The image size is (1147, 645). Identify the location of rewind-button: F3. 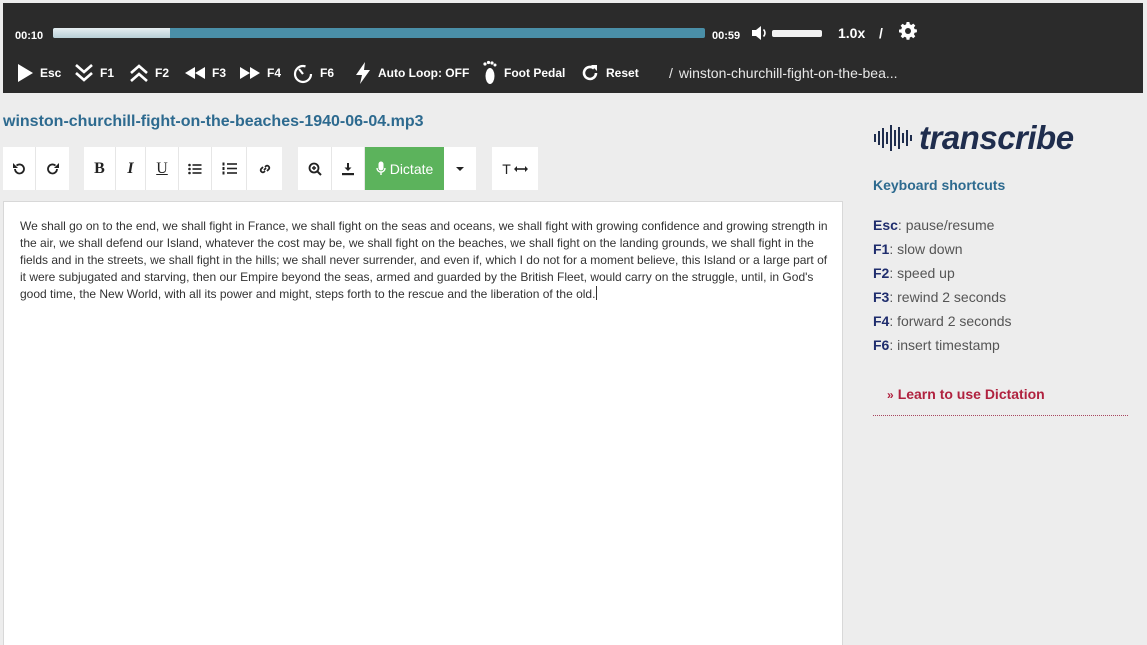
(205, 73).